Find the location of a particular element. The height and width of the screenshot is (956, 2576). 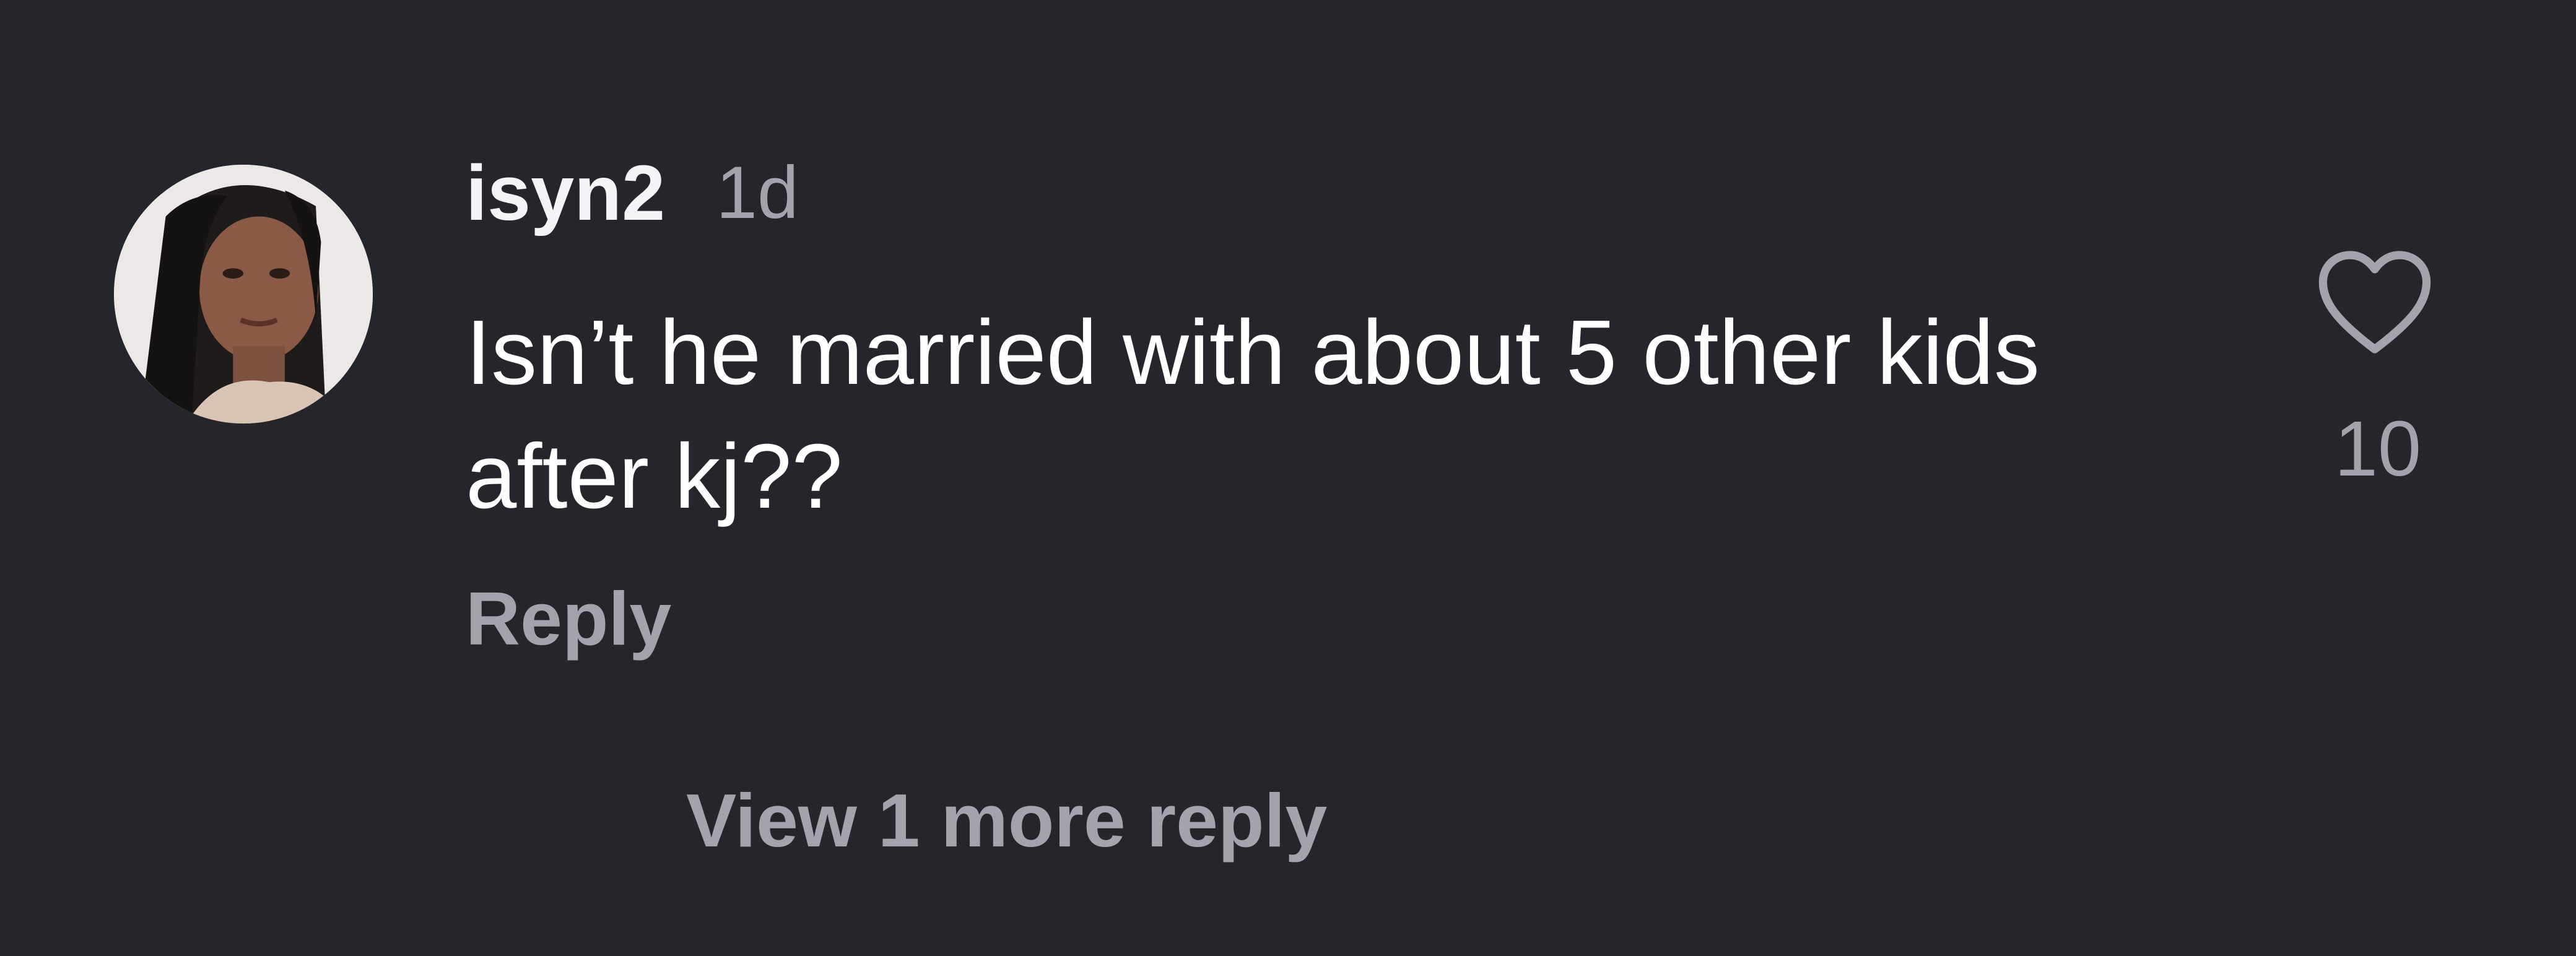

avatar-image is located at coordinates (243, 294).